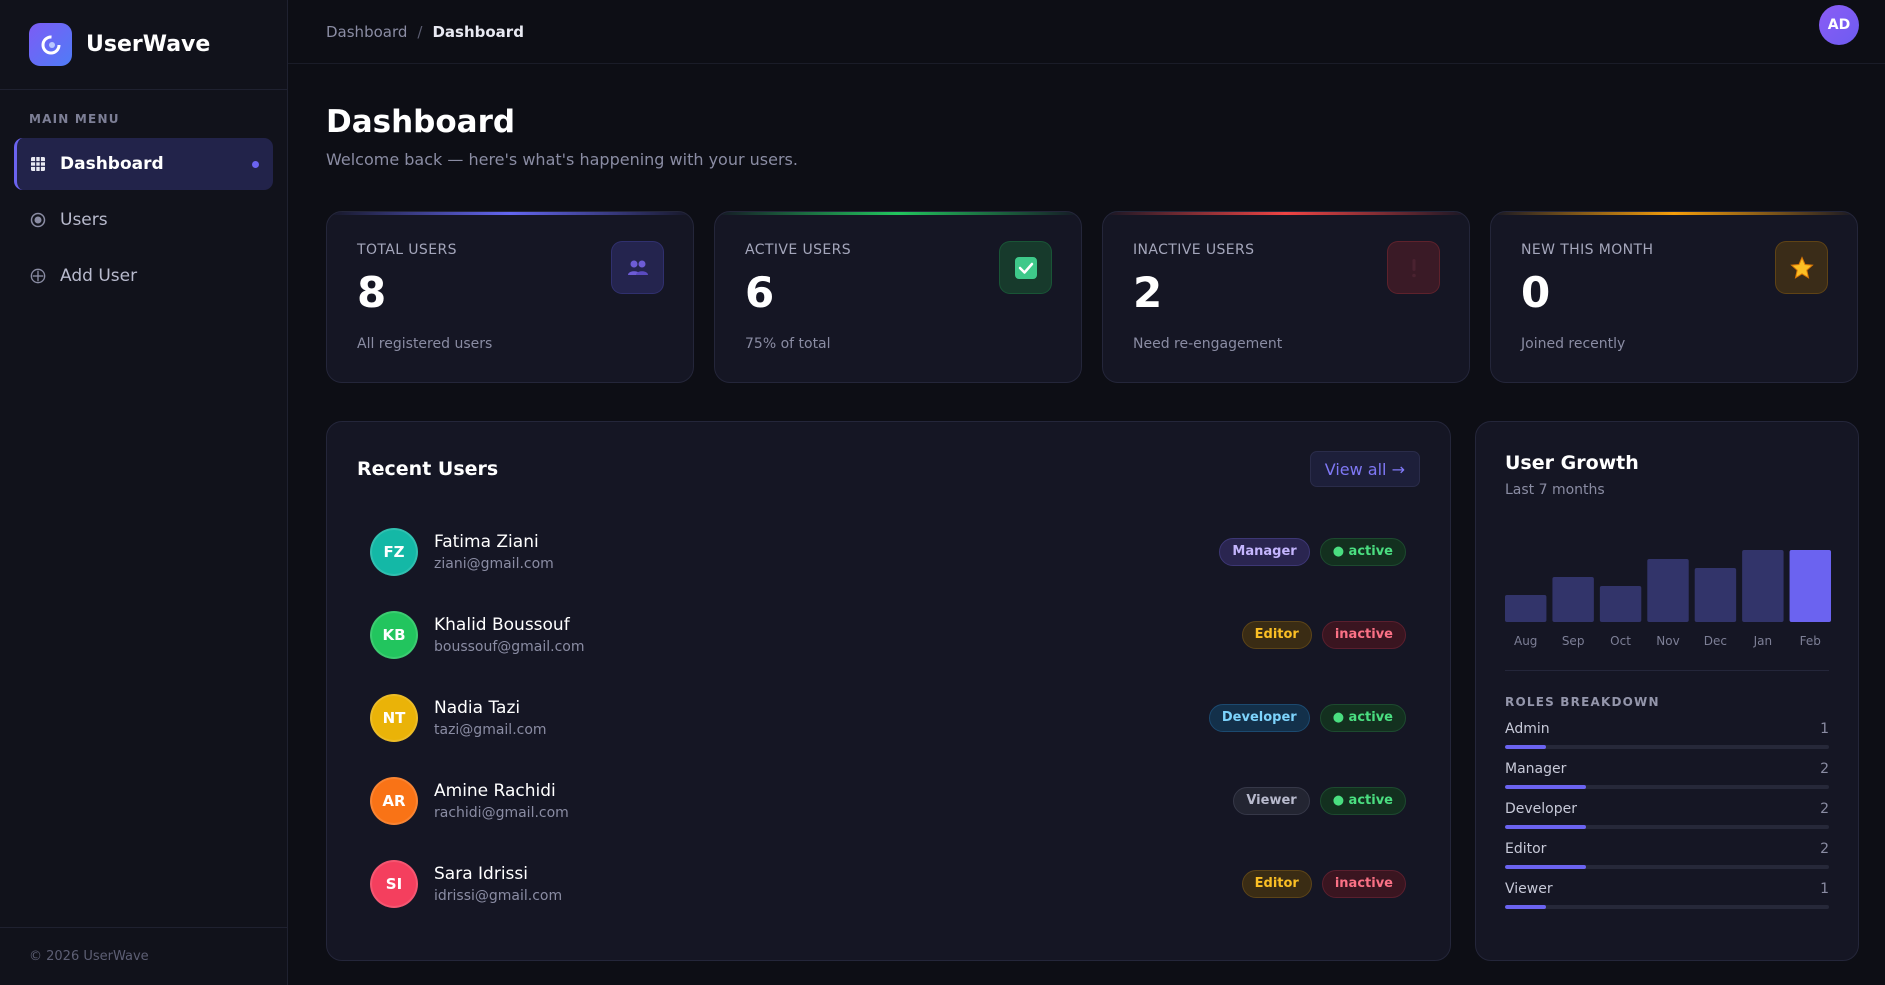 This screenshot has height=985, width=1885. What do you see at coordinates (38, 276) in the screenshot?
I see `plus-circle-icon` at bounding box center [38, 276].